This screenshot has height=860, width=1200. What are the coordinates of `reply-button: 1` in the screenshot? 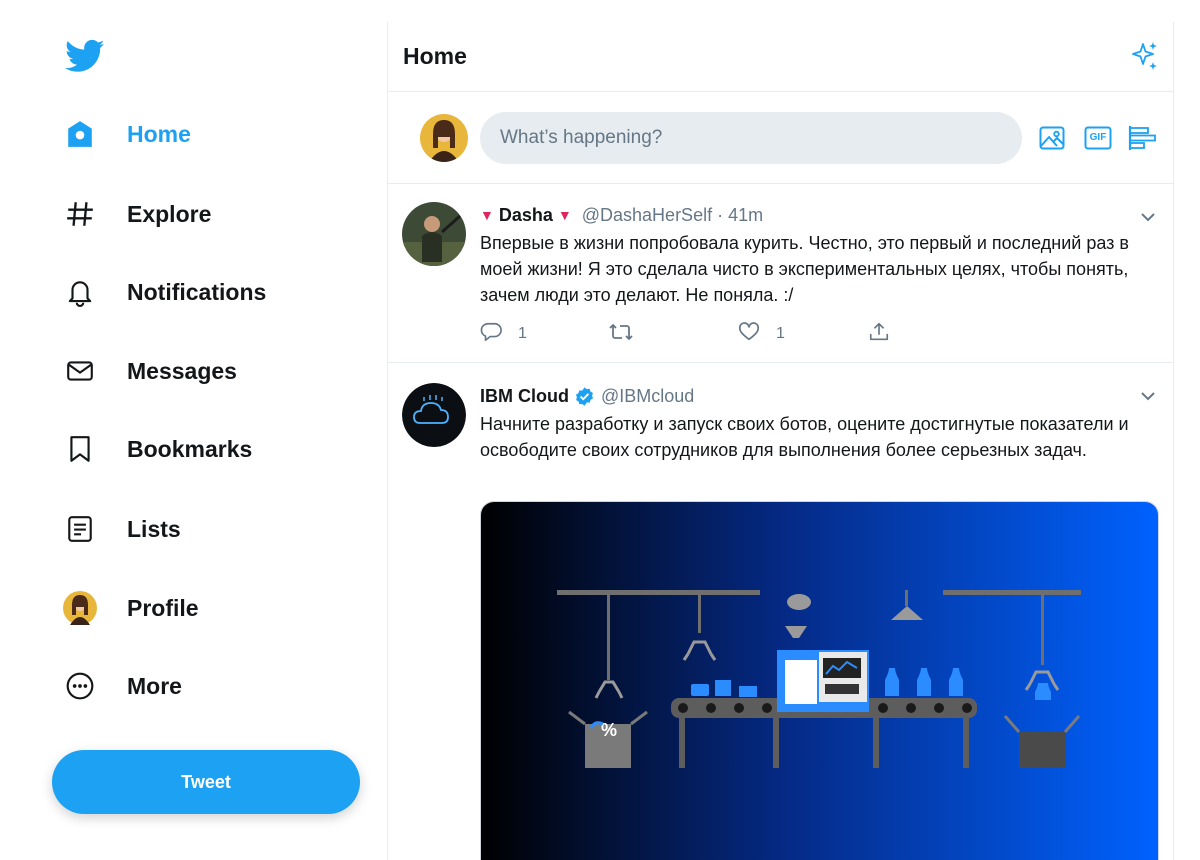 It's located at (503, 334).